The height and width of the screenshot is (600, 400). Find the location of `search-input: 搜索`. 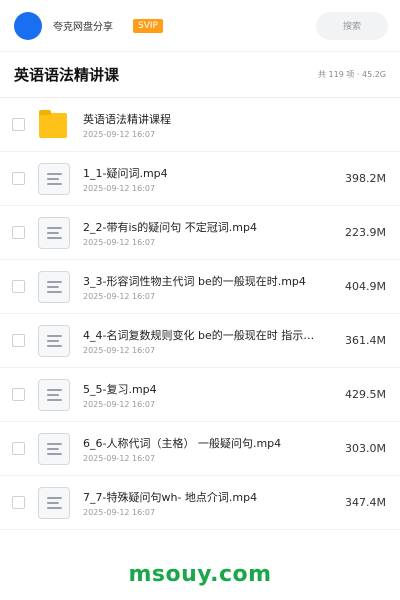

search-input: 搜索 is located at coordinates (352, 25).